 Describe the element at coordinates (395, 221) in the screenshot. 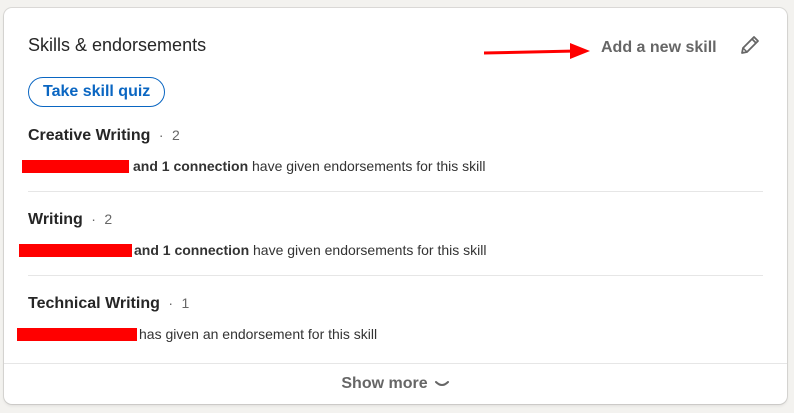

I see `skill-header: Writing · 2` at that location.